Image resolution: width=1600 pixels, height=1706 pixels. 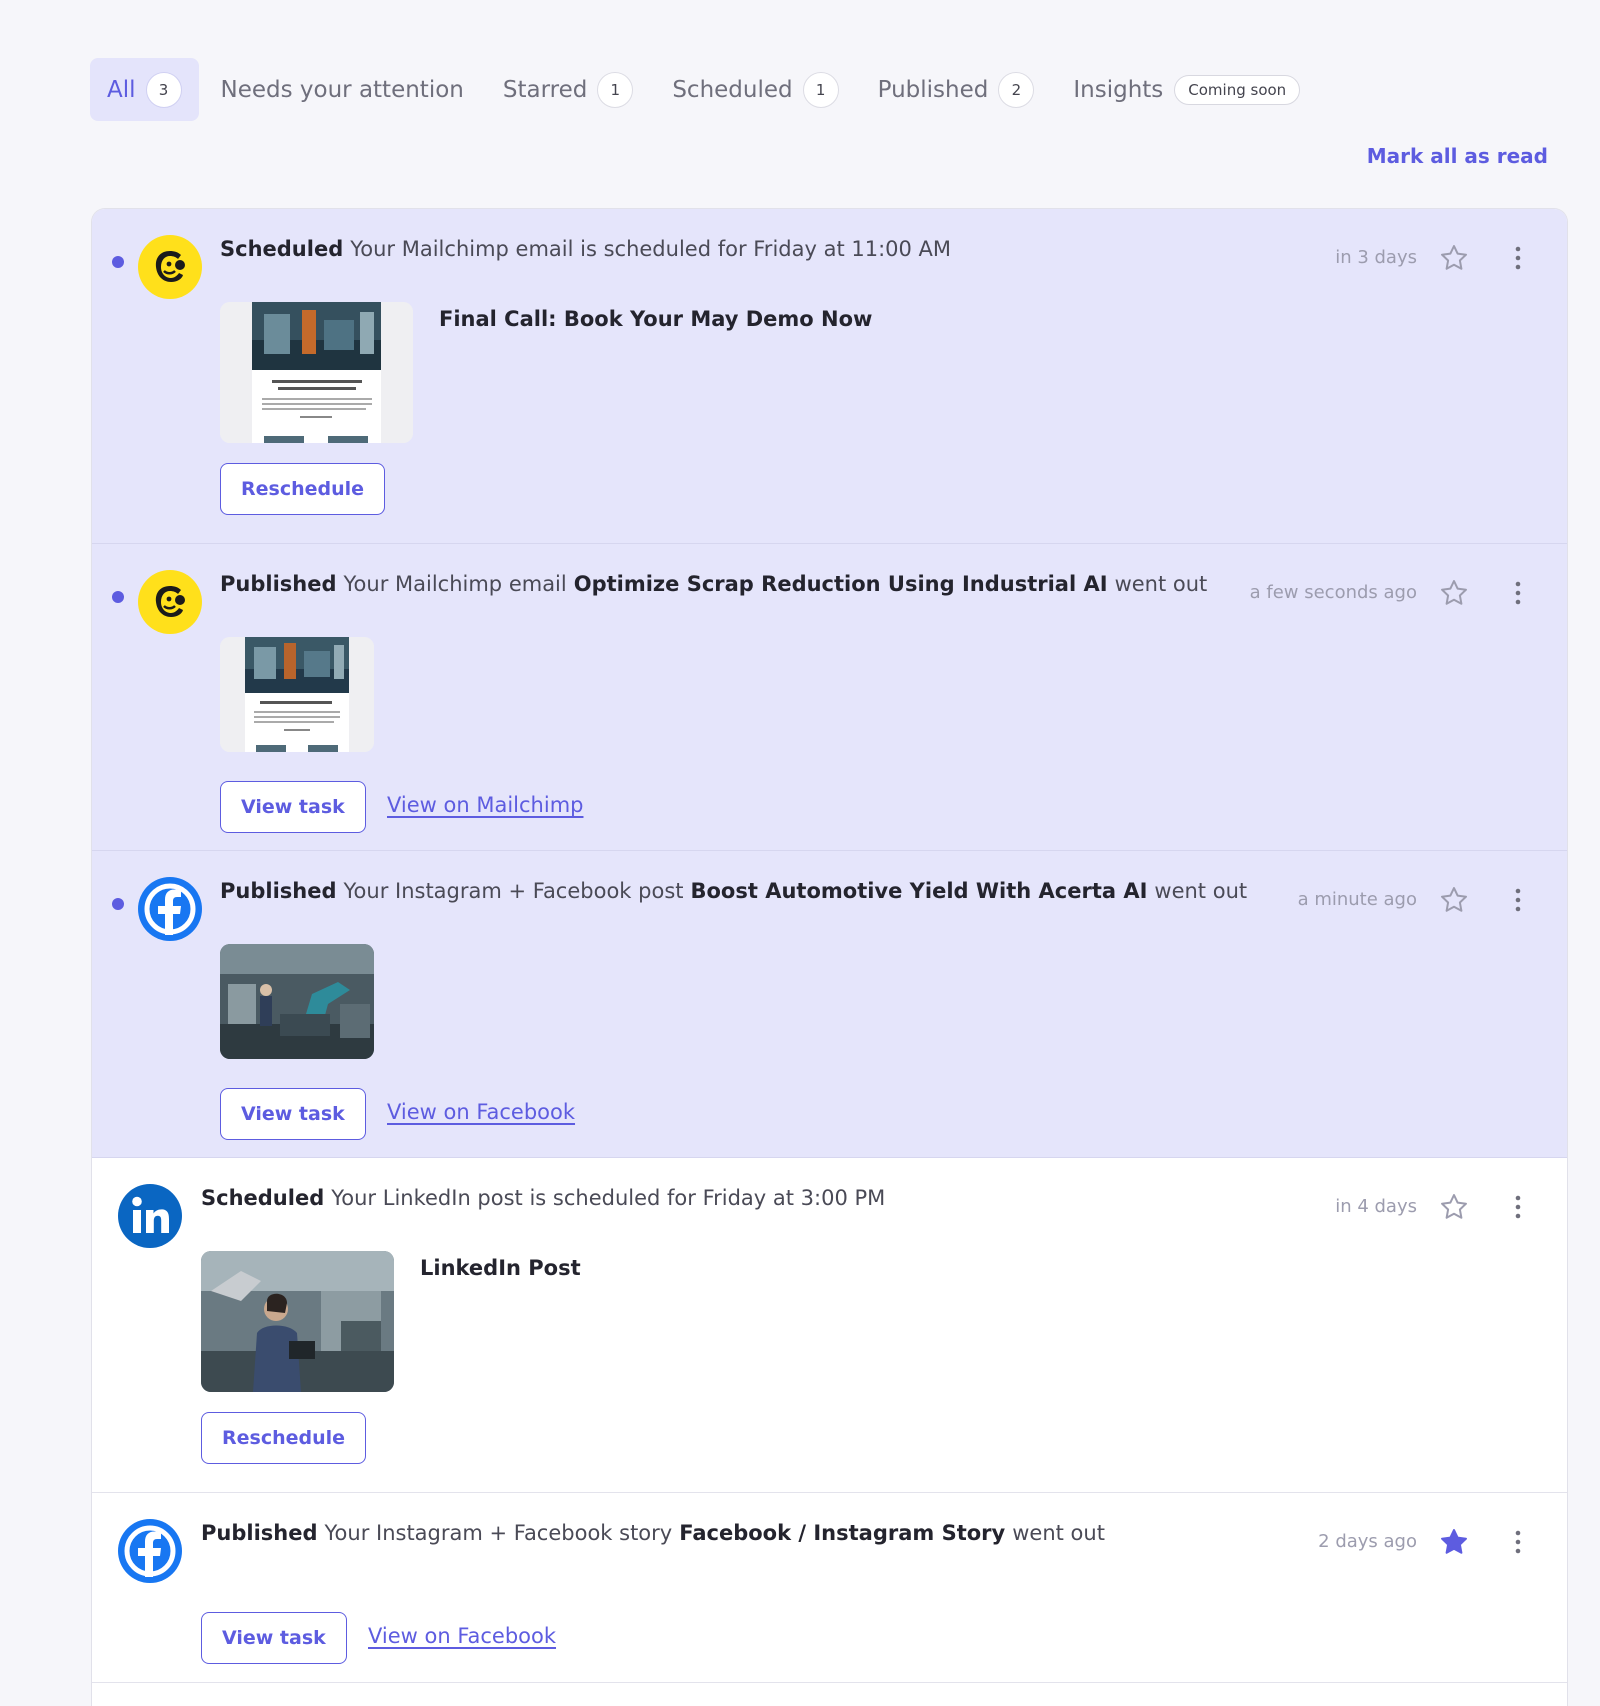 What do you see at coordinates (121, 89) in the screenshot?
I see `tab-label: All` at bounding box center [121, 89].